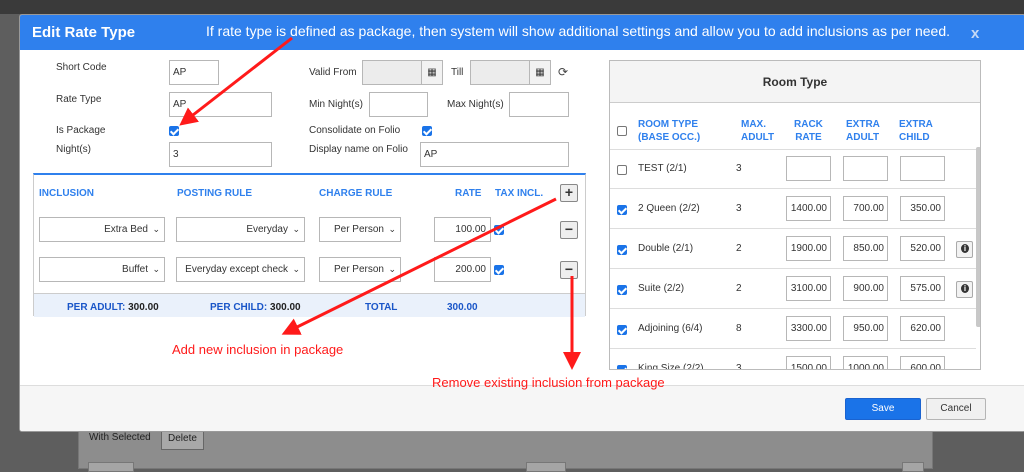 Image resolution: width=1024 pixels, height=472 pixels. Describe the element at coordinates (975, 33) in the screenshot. I see `close-icon: x` at that location.